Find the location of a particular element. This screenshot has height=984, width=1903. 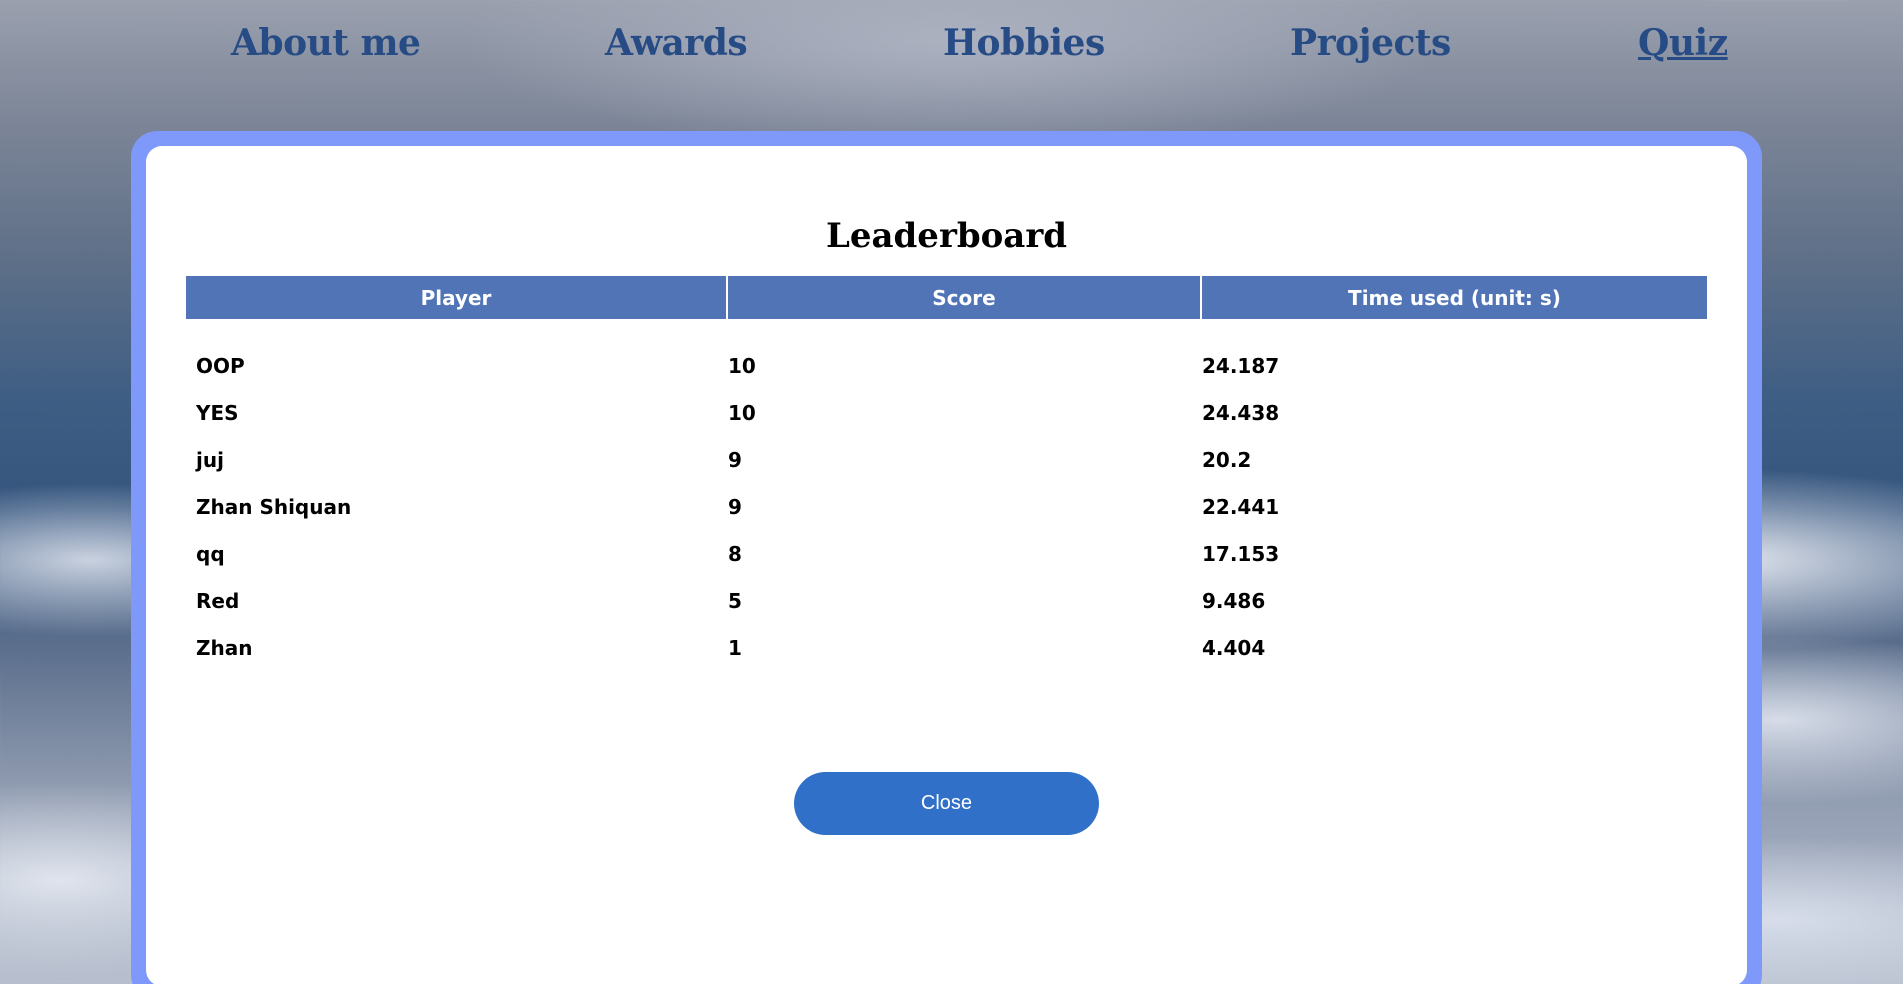

score-cell: 8 is located at coordinates (735, 553).